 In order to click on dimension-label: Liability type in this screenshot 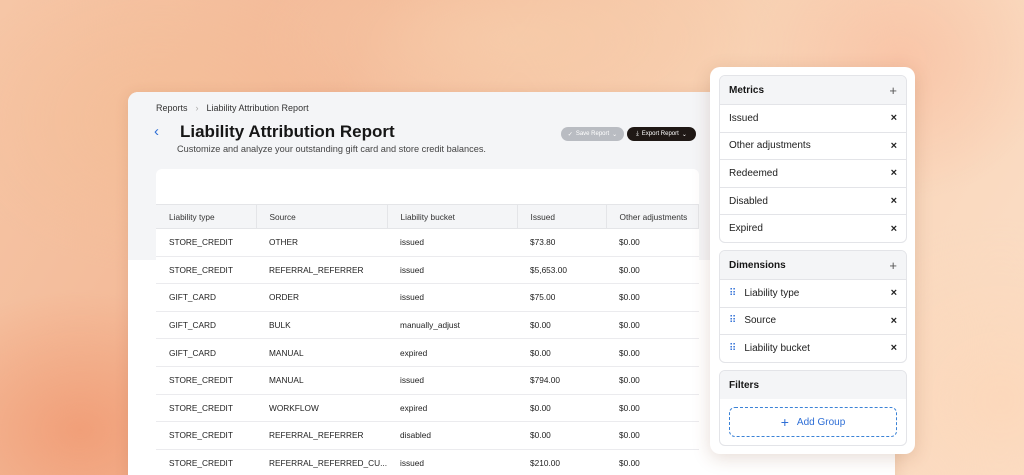, I will do `click(772, 293)`.